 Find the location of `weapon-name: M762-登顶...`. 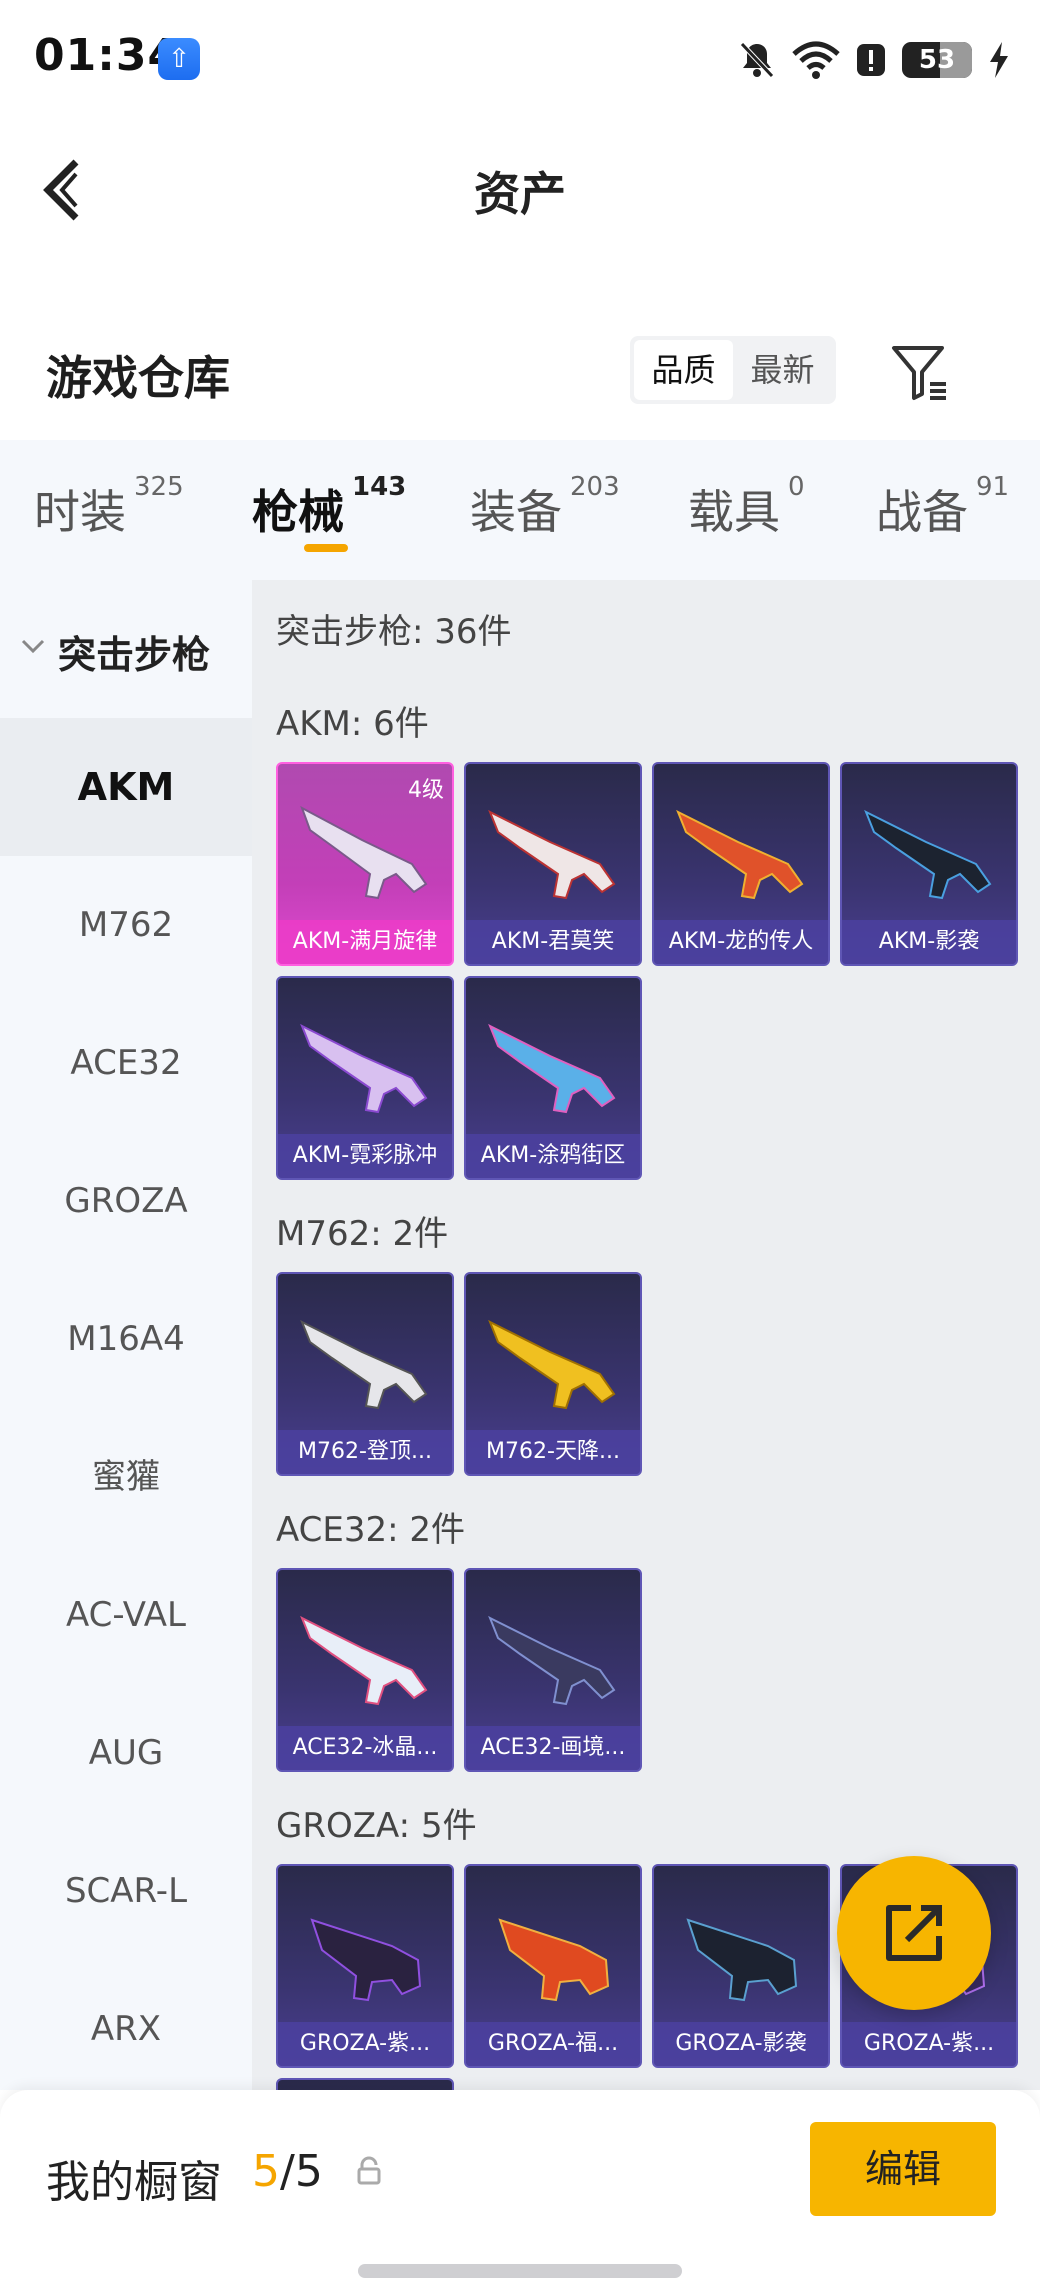

weapon-name: M762-登顶... is located at coordinates (365, 1452).